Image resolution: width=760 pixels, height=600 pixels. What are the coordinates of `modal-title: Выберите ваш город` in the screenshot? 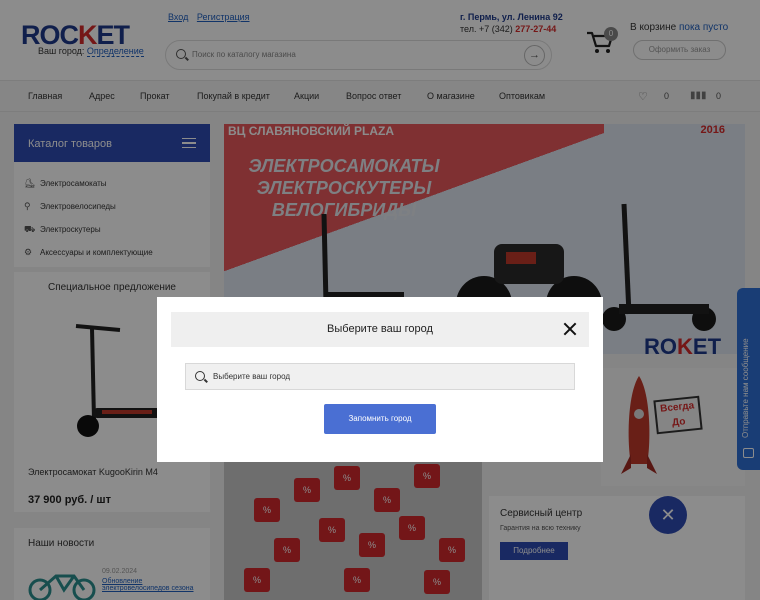 It's located at (380, 329).